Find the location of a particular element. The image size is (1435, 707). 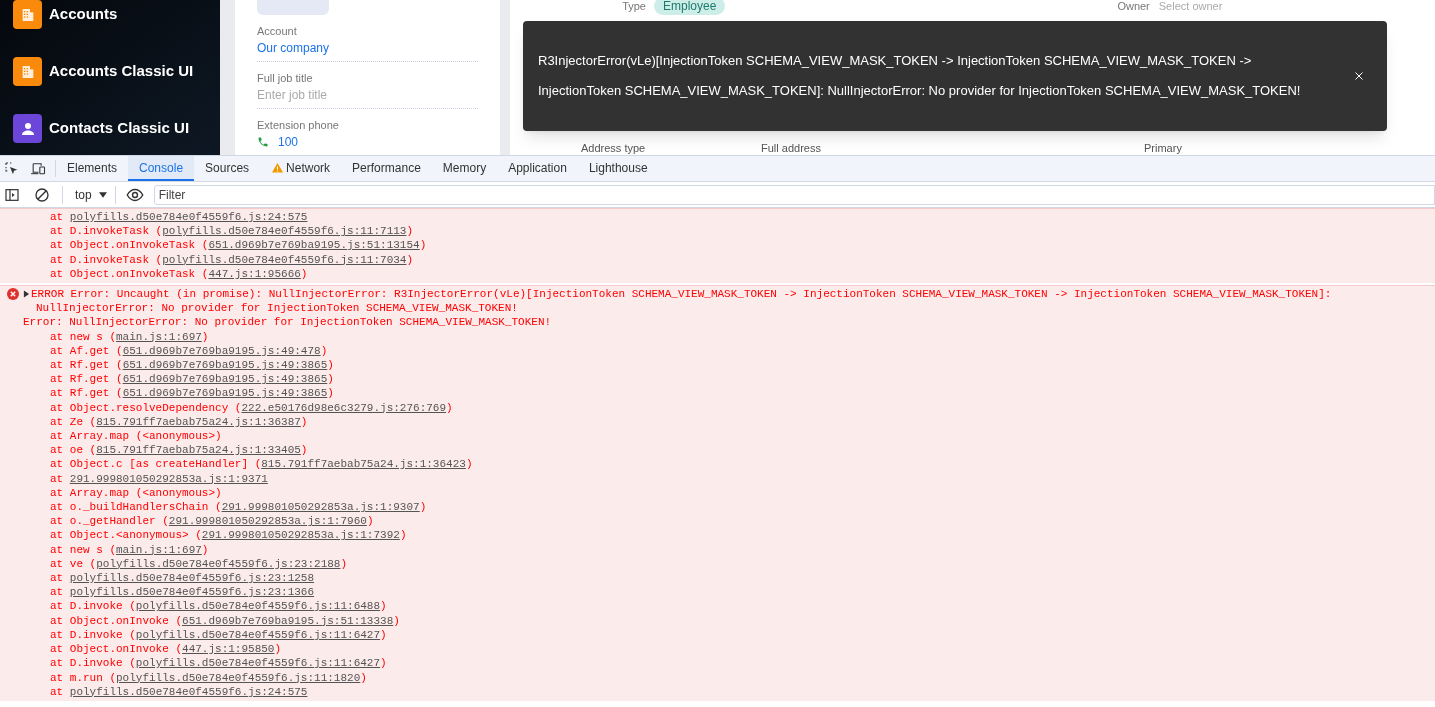

stack-frame: at o._buildHandlersChain (291.999801050292853a.js:1:9307) is located at coordinates (717, 507).